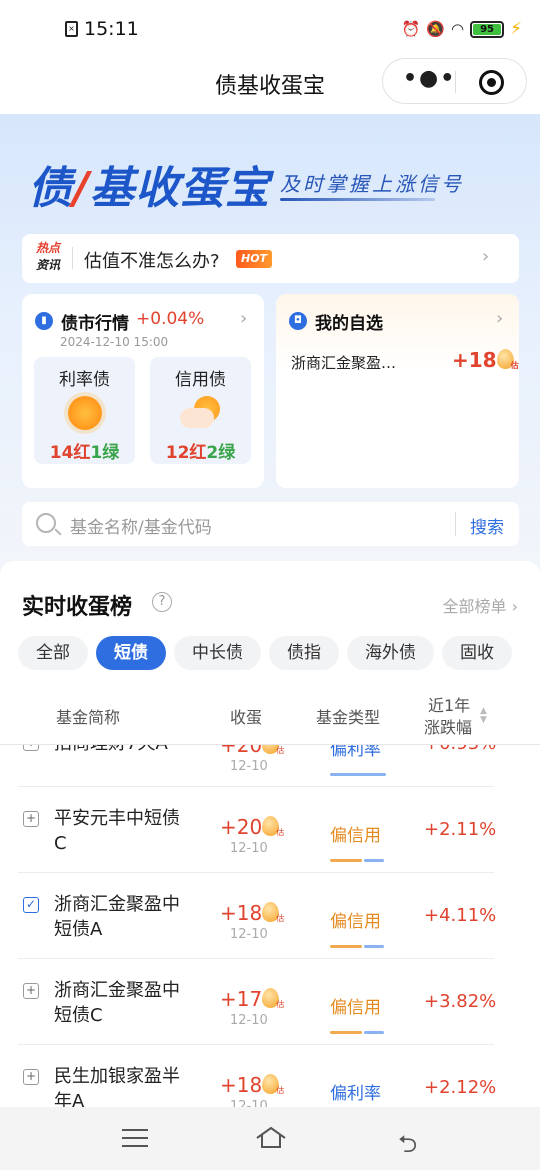 This screenshot has width=540, height=1170. I want to click on tab-all: 全部, so click(53, 653).